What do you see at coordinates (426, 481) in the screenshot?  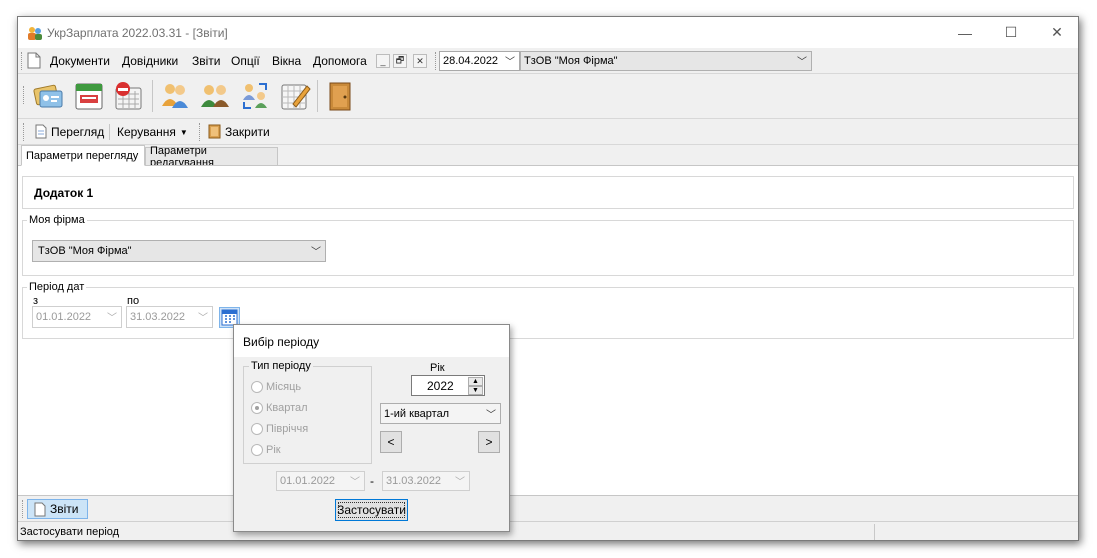 I see `dialog-to-date: 31.03.2022 ﹀` at bounding box center [426, 481].